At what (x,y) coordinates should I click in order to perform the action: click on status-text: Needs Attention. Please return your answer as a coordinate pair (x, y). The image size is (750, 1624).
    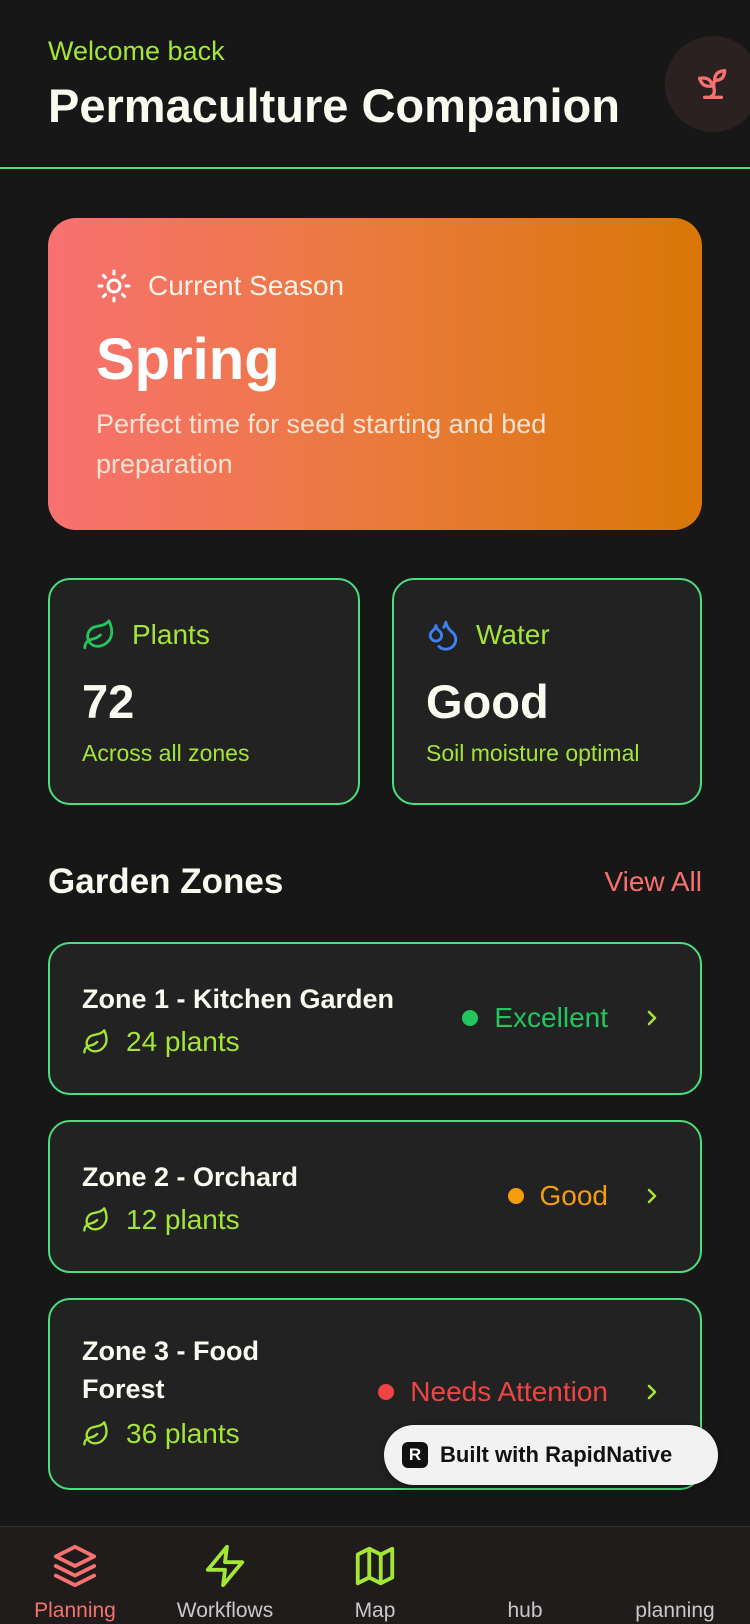
    Looking at the image, I should click on (509, 1391).